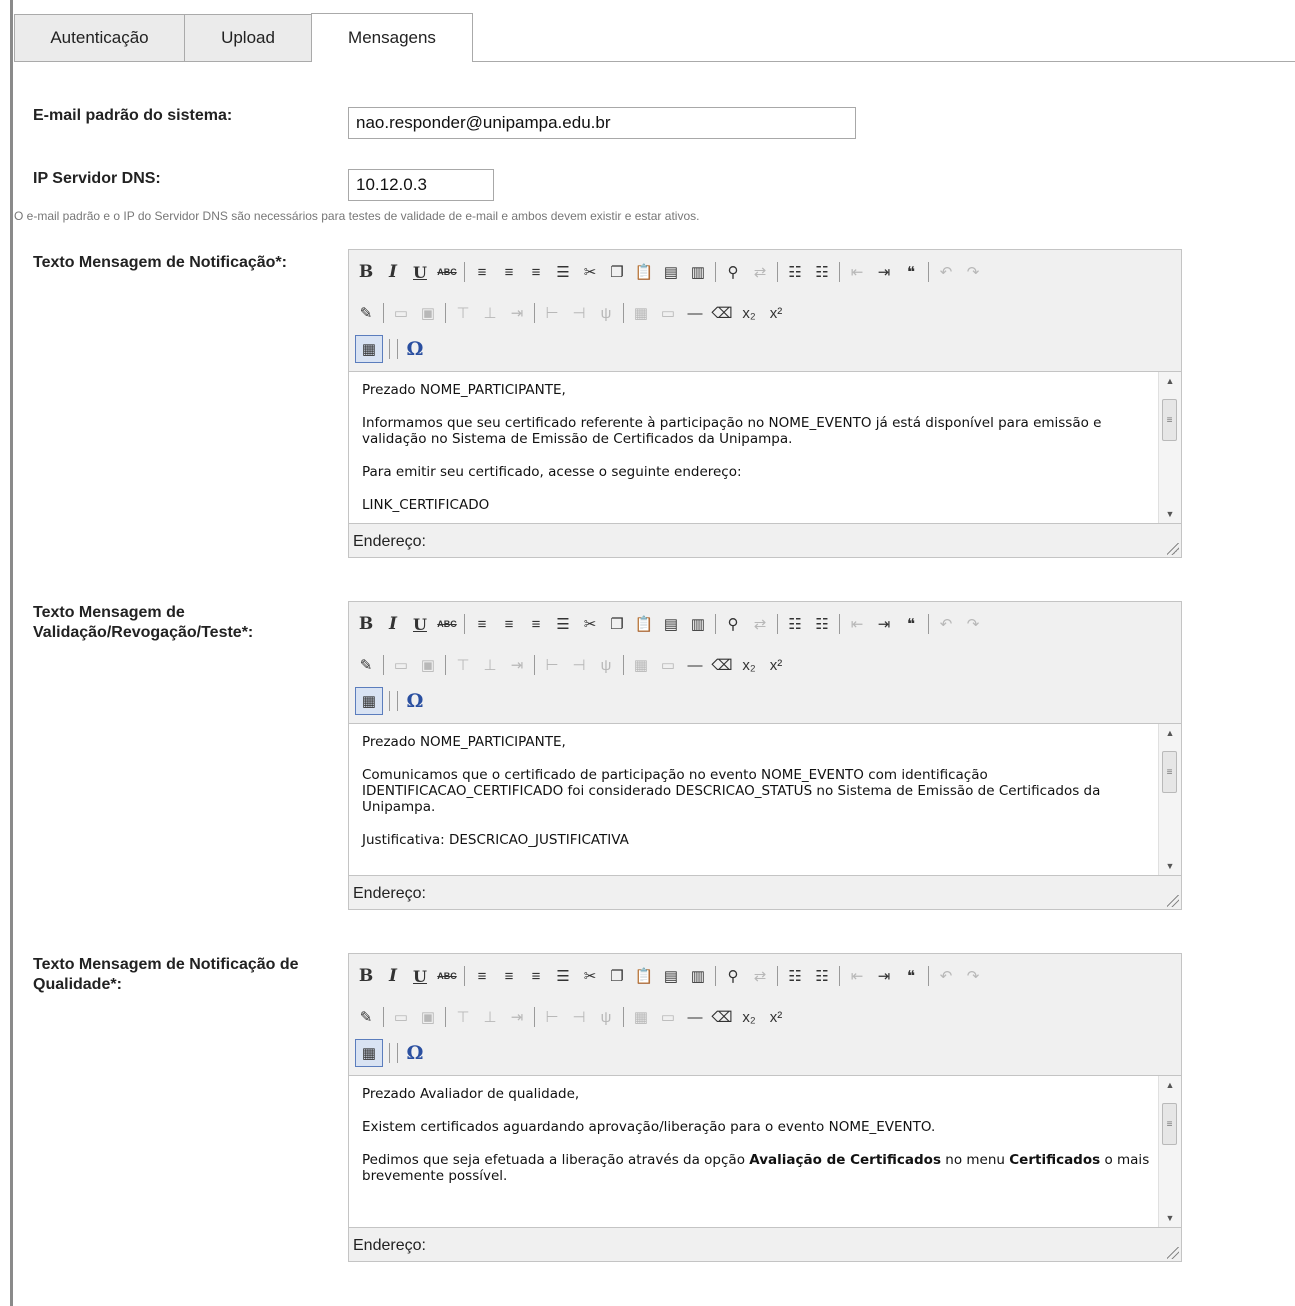 The image size is (1295, 1306). Describe the element at coordinates (415, 349) in the screenshot. I see `special-character-button: Ω` at that location.